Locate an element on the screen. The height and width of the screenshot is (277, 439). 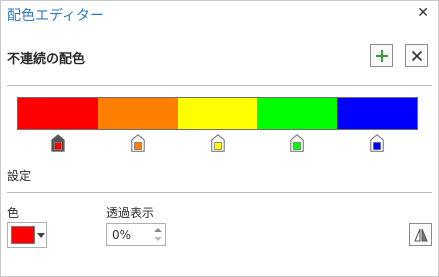
transparency-value: 0% is located at coordinates (121, 235).